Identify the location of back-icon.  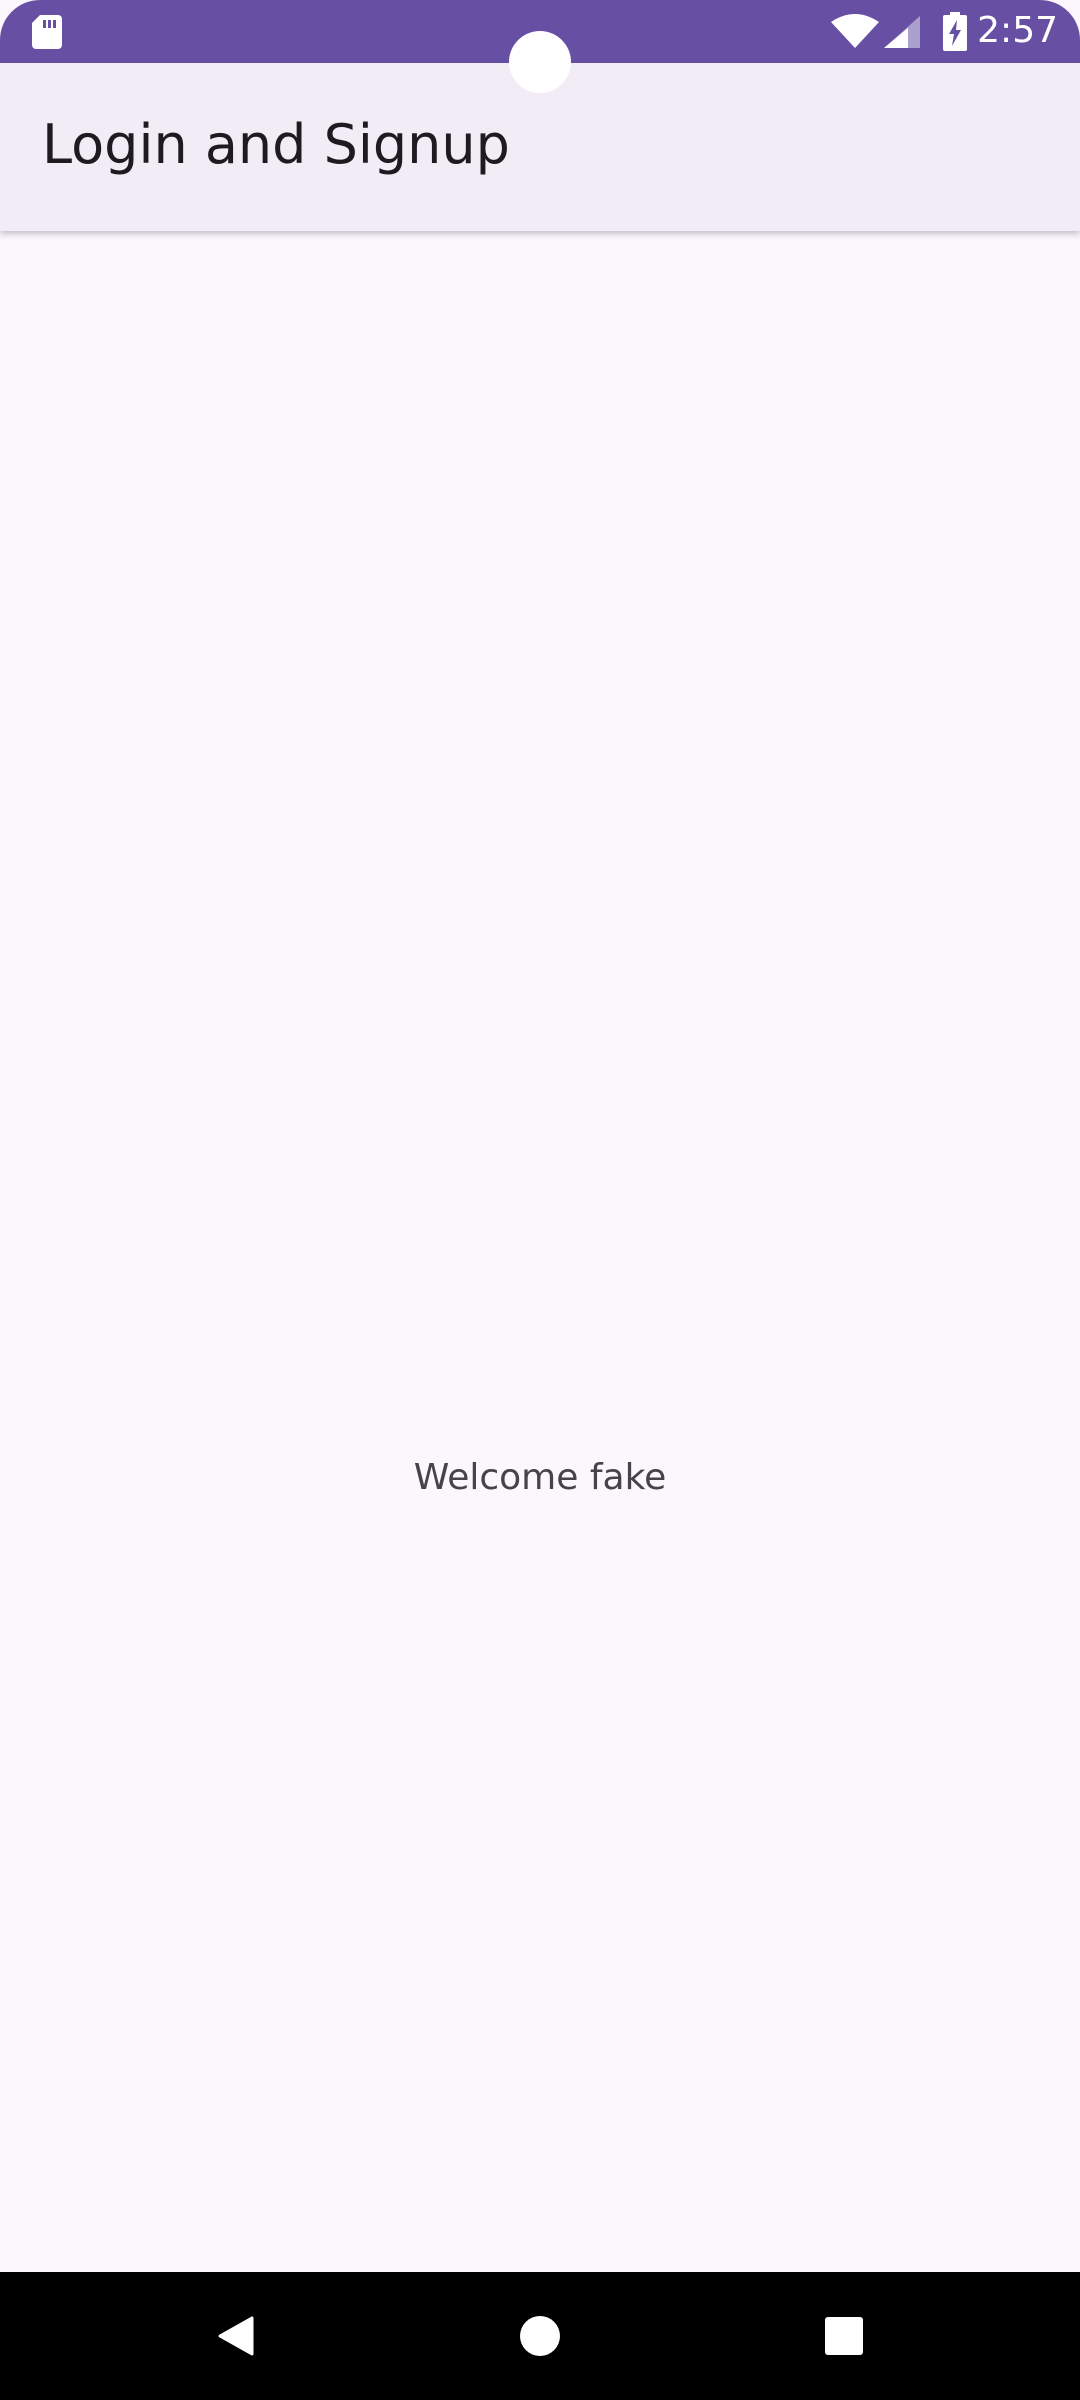
(236, 2336).